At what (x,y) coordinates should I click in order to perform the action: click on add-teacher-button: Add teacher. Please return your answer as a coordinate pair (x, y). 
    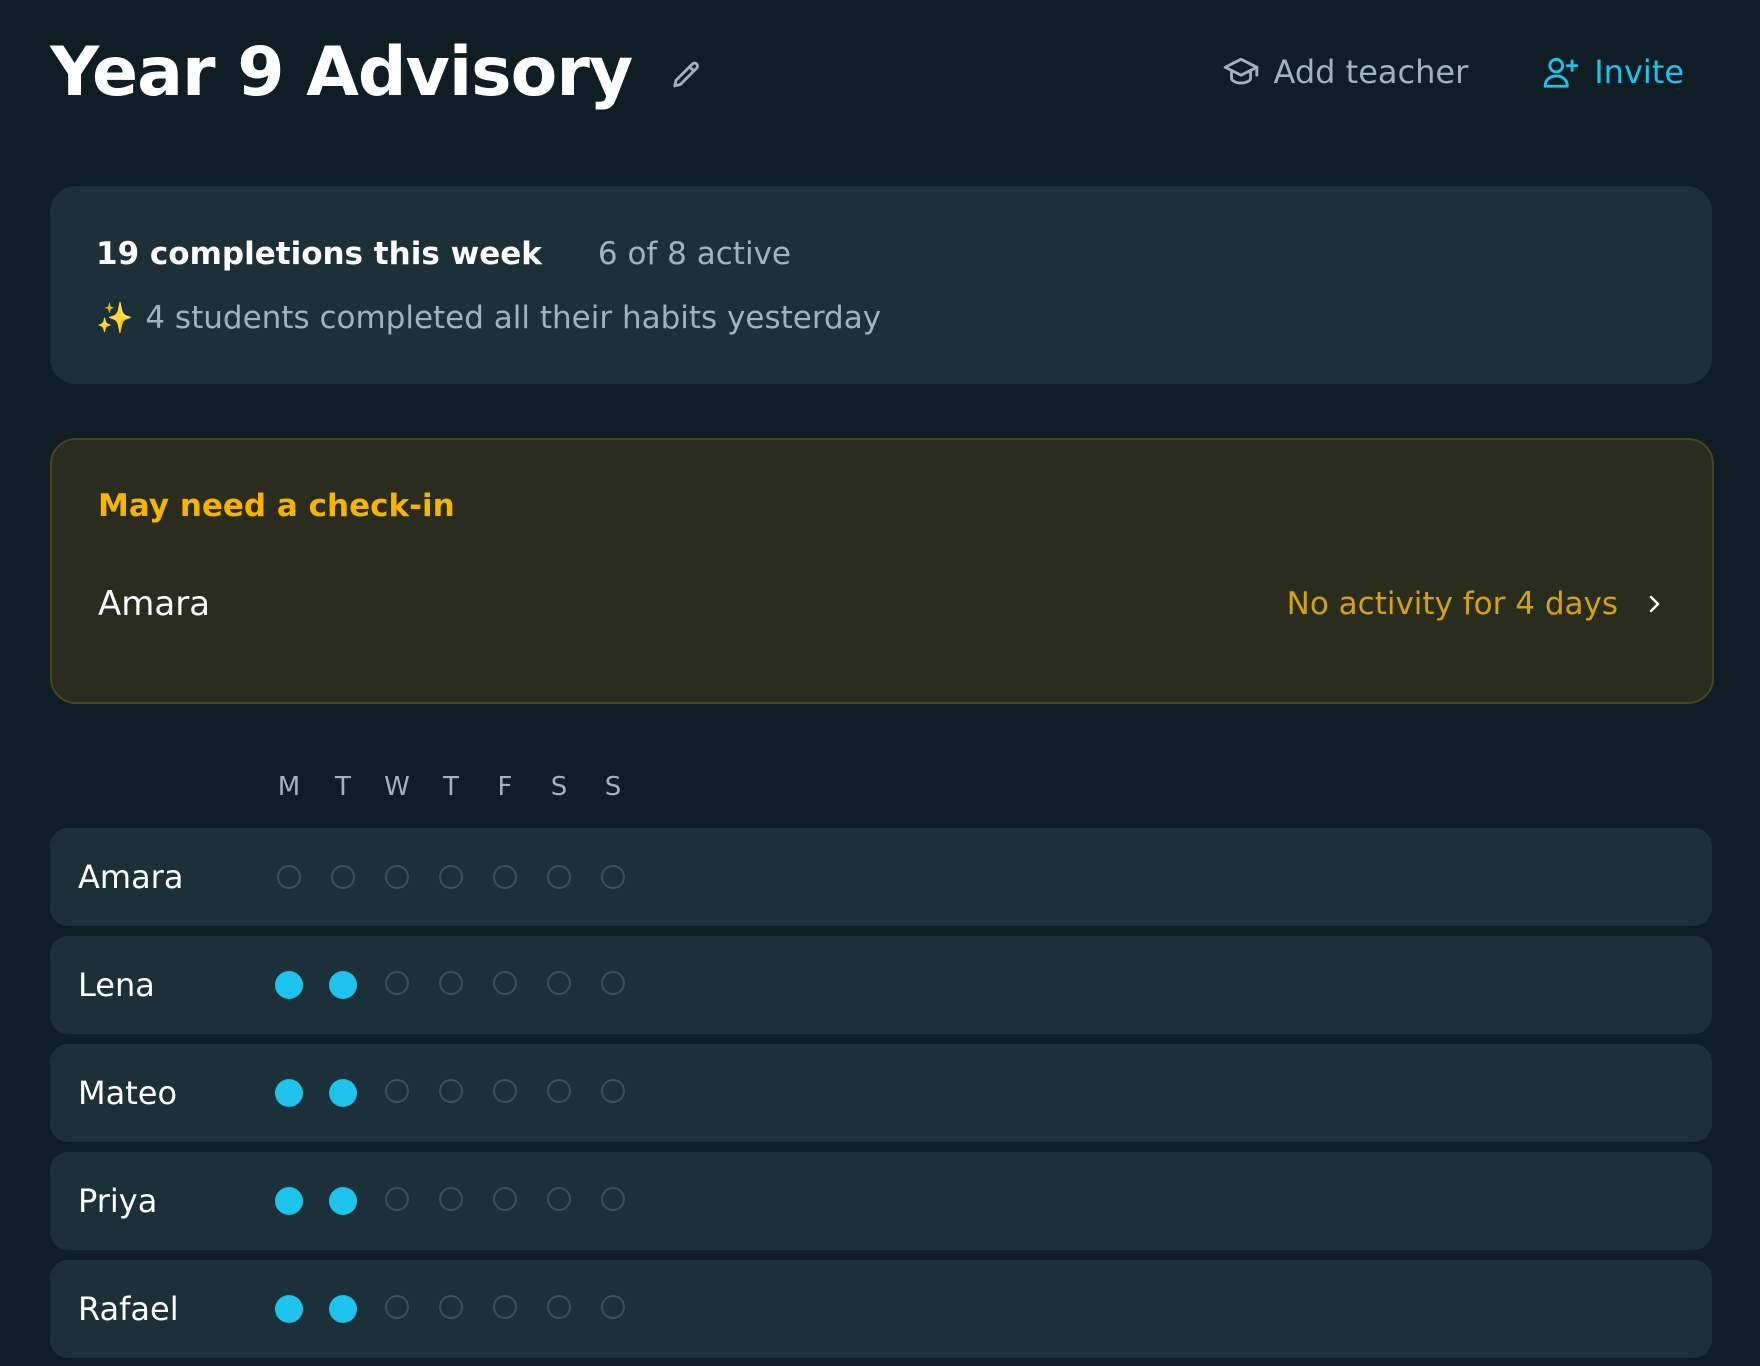
    Looking at the image, I should click on (1345, 72).